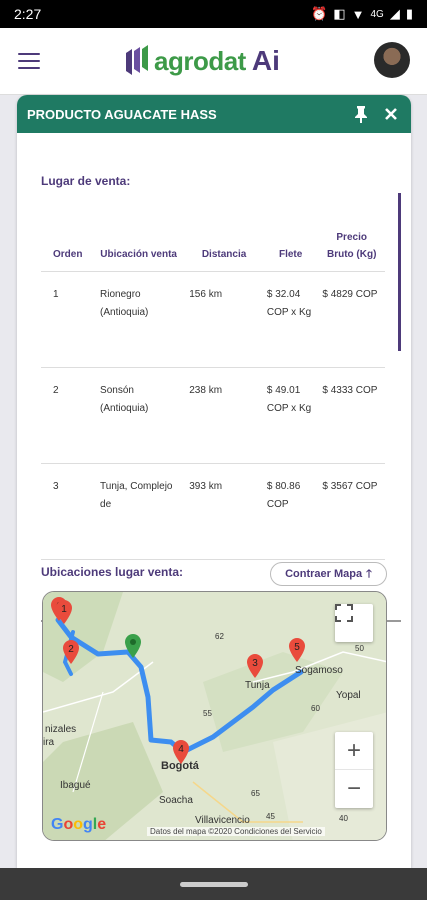 The width and height of the screenshot is (427, 900). What do you see at coordinates (265, 60) in the screenshot?
I see `logo-ai: Ai` at bounding box center [265, 60].